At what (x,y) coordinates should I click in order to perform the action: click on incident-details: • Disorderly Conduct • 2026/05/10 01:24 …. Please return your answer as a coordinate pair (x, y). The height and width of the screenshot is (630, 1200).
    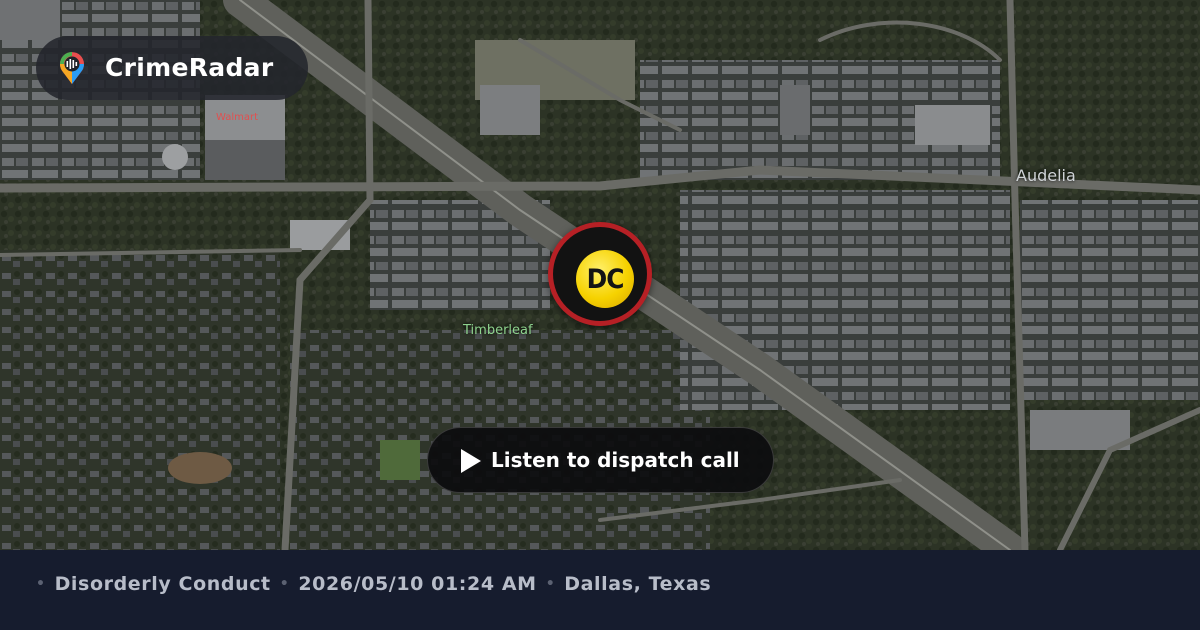
    Looking at the image, I should click on (373, 584).